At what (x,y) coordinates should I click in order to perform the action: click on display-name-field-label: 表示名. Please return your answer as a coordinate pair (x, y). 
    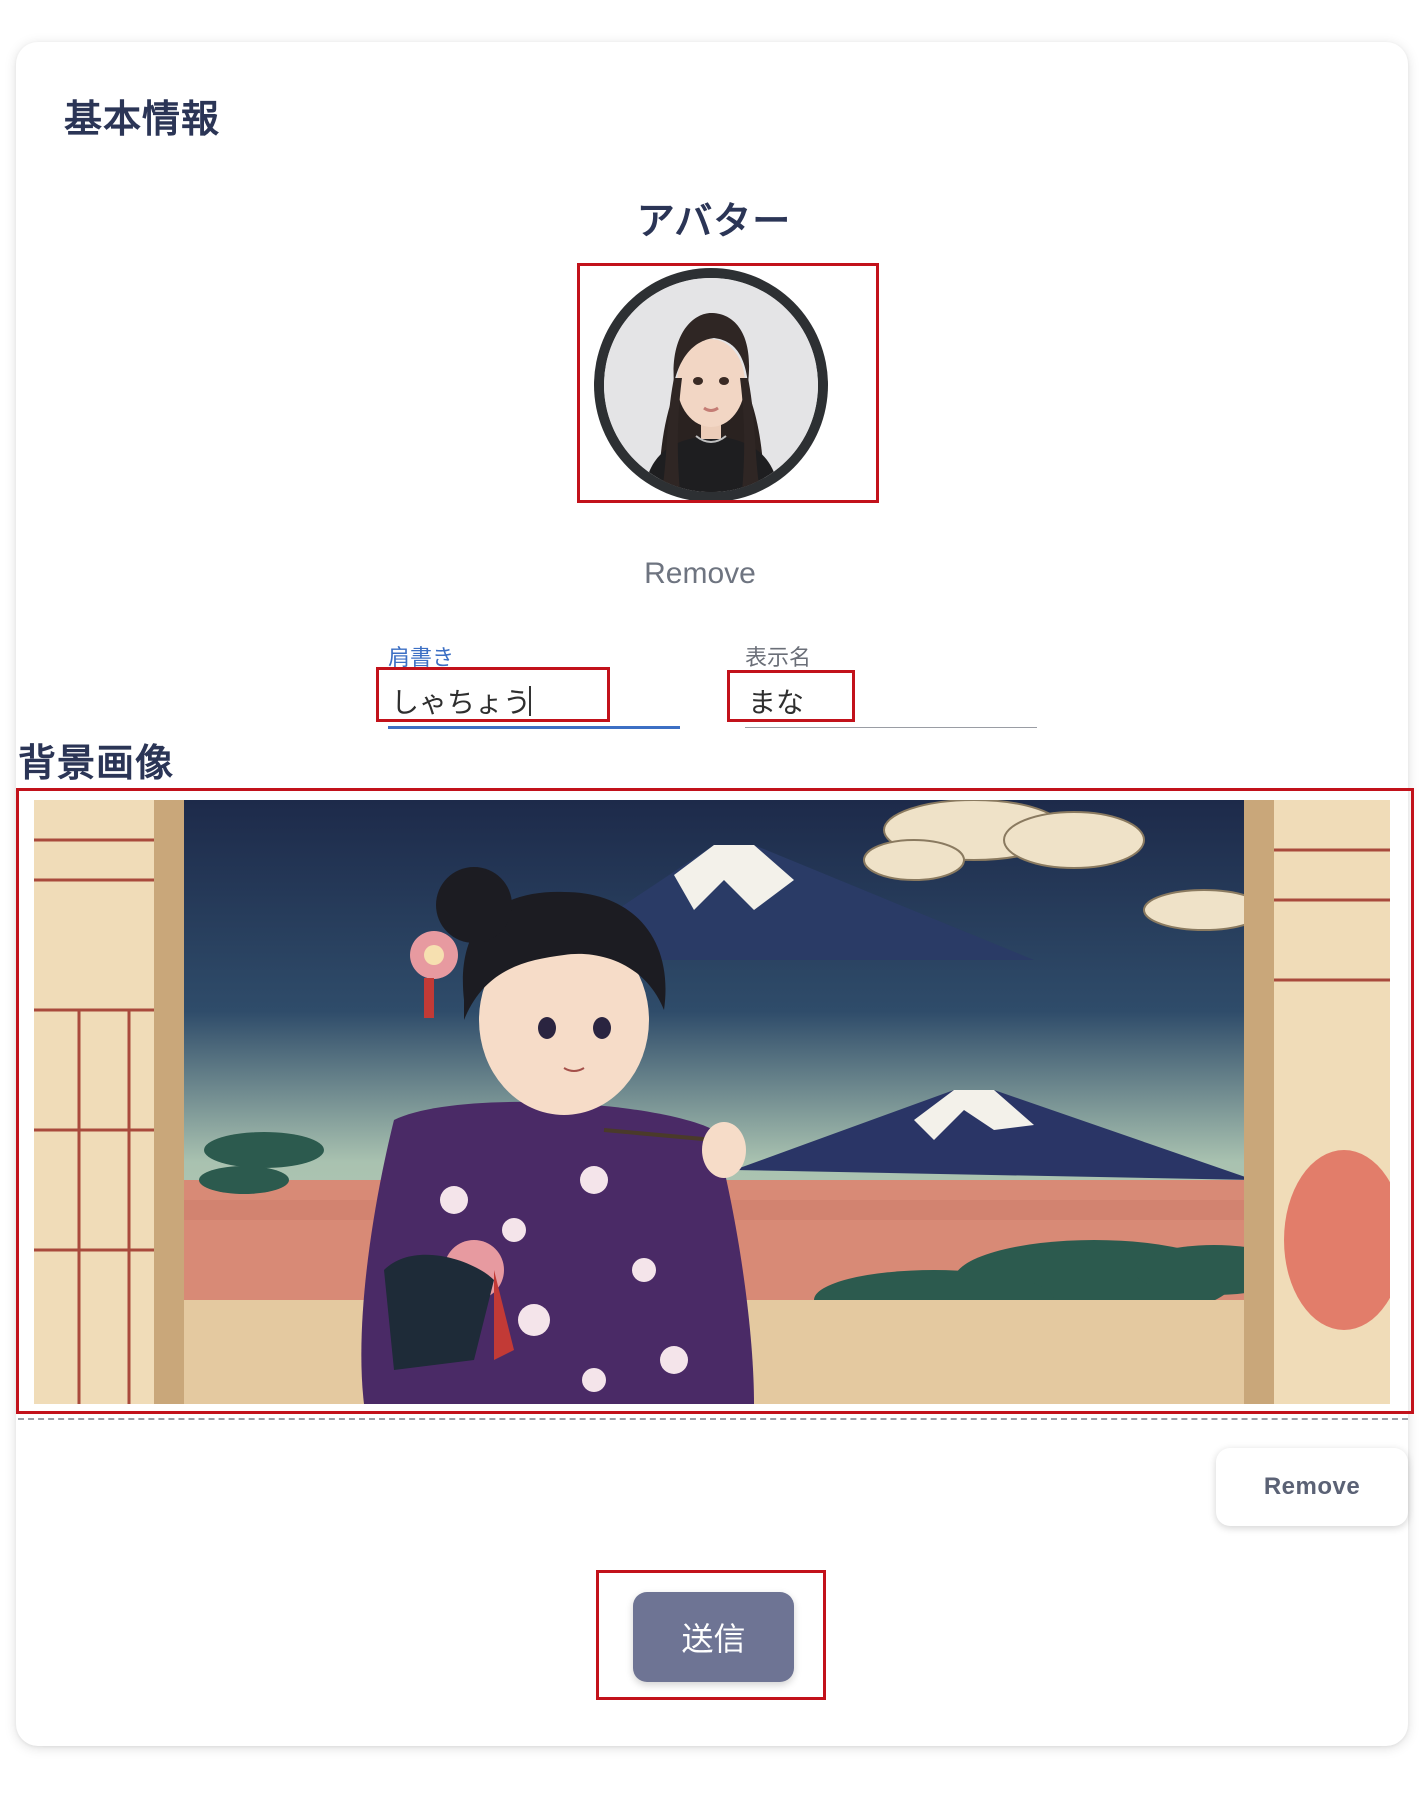
    Looking at the image, I should click on (778, 658).